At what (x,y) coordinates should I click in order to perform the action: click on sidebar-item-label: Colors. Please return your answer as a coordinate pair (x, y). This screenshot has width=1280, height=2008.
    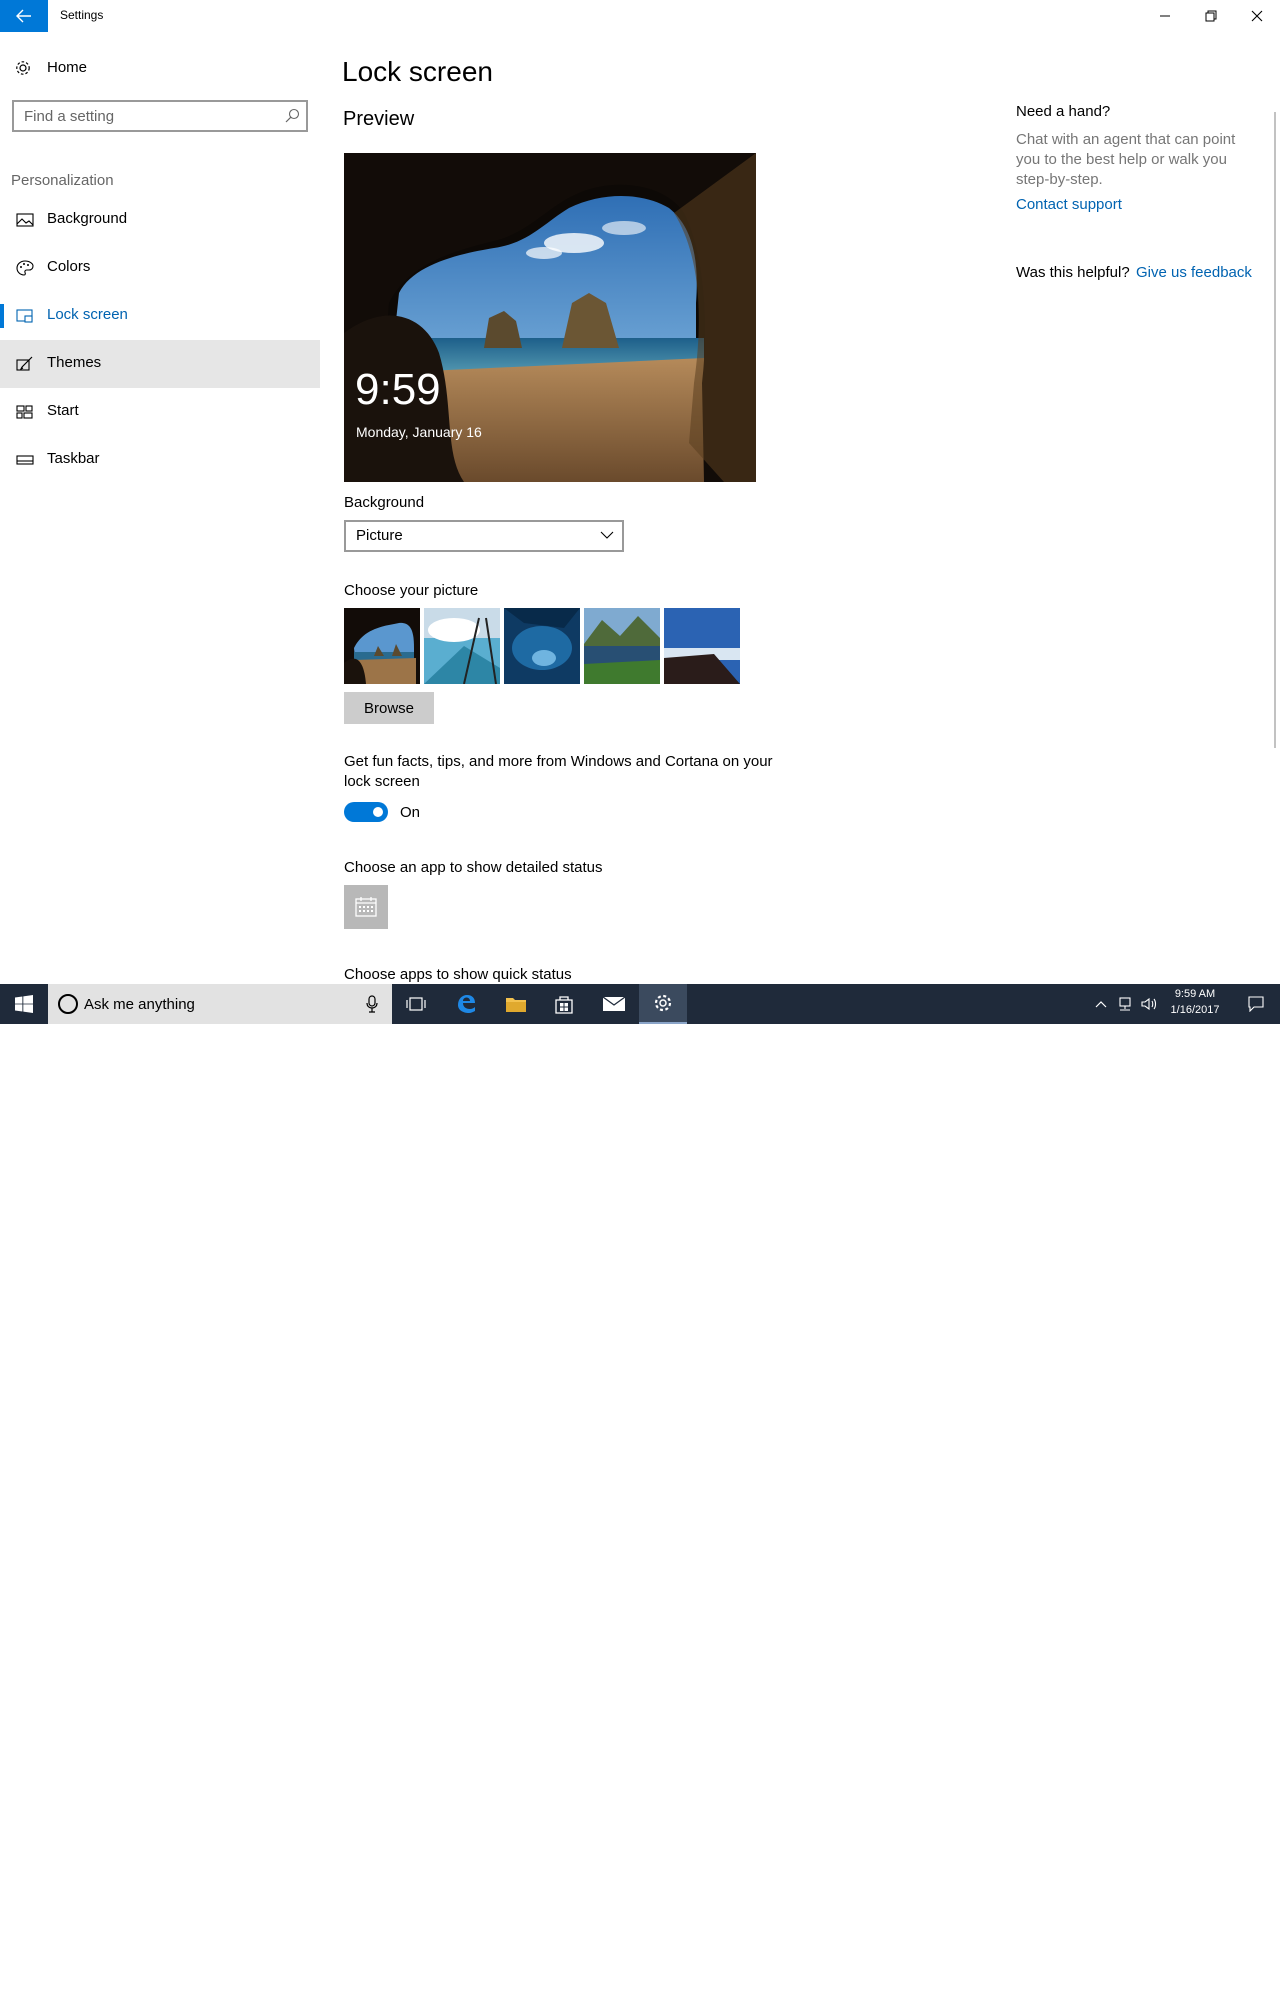
    Looking at the image, I should click on (69, 266).